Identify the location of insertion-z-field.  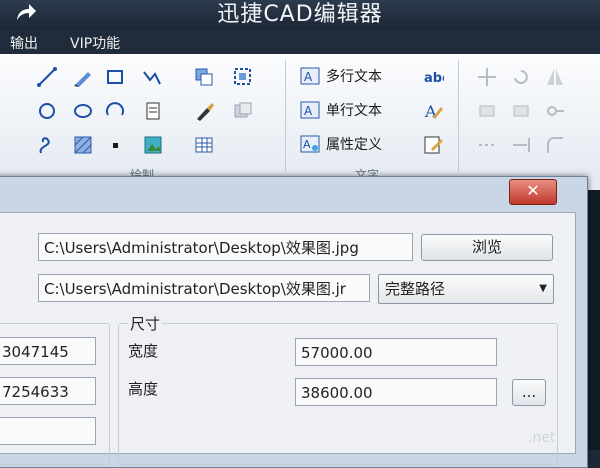
(48, 431).